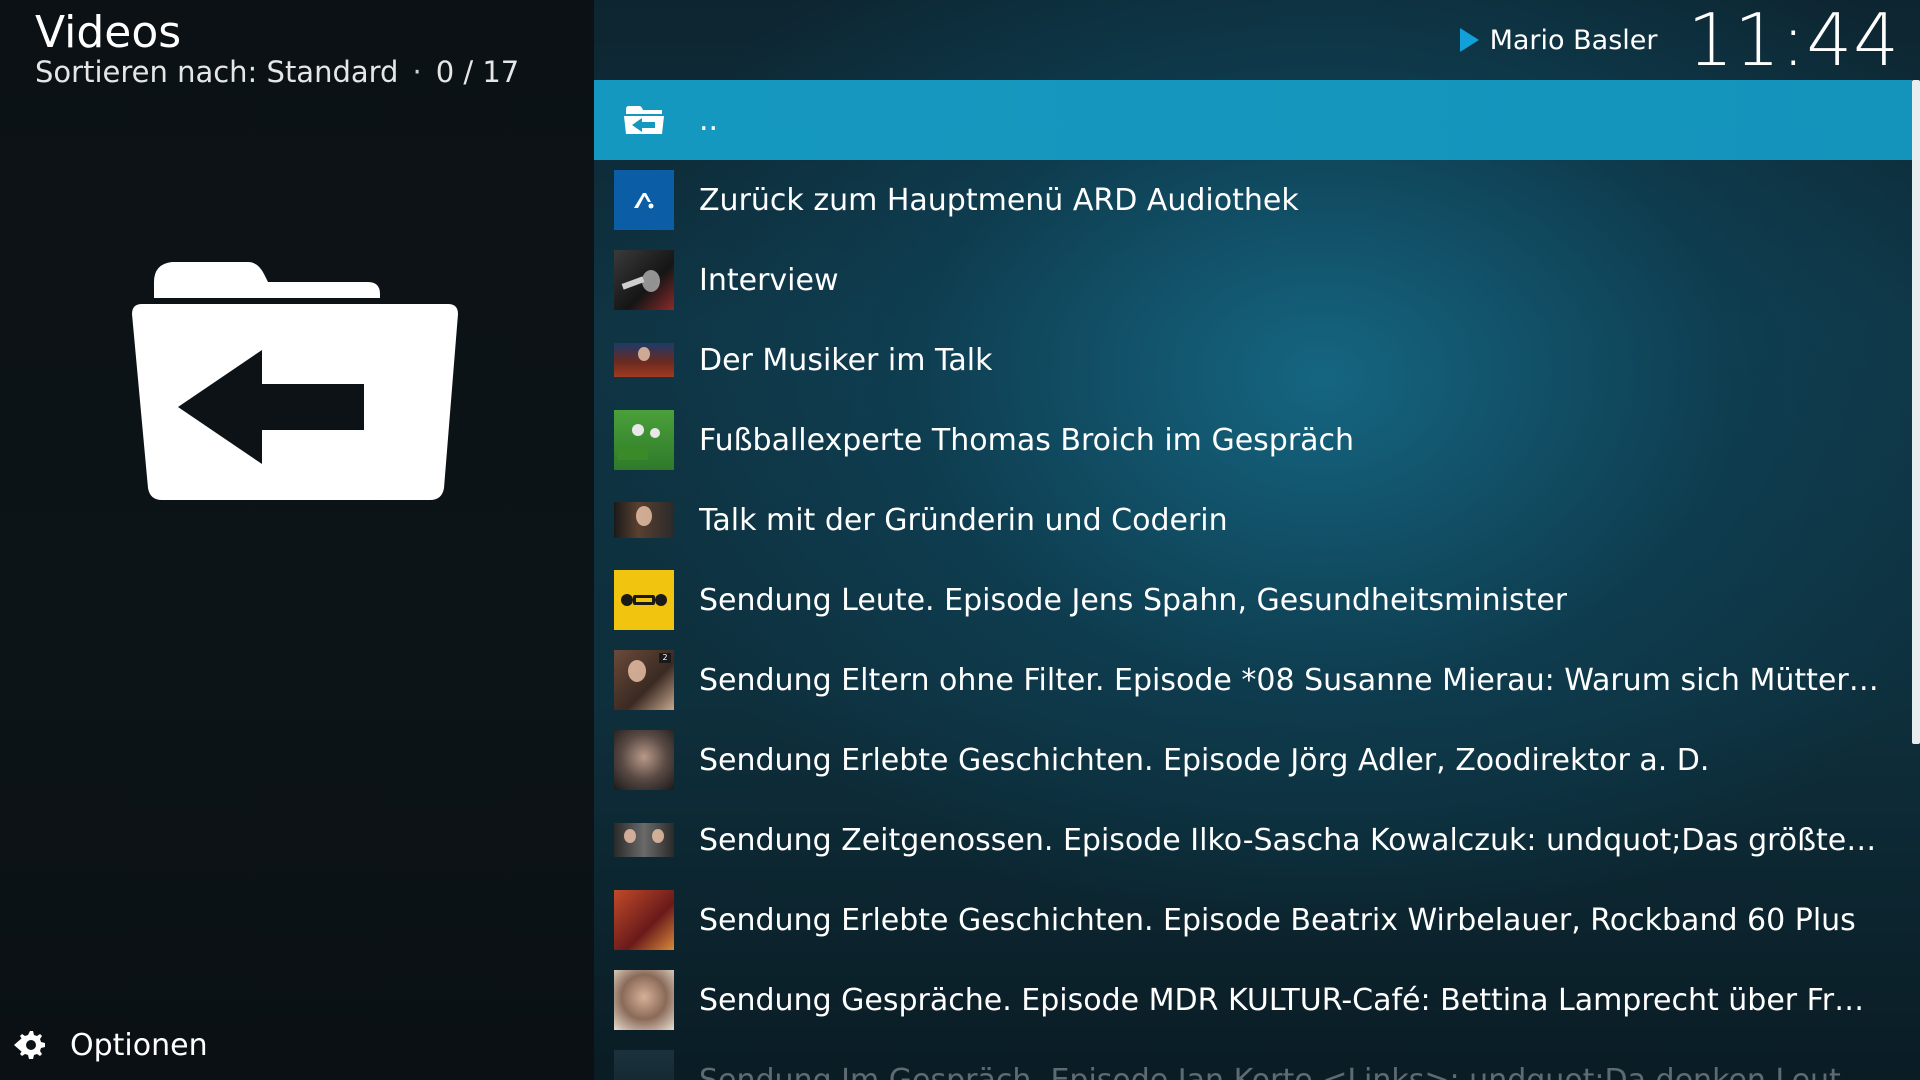 The width and height of the screenshot is (1920, 1080). What do you see at coordinates (1916, 412) in the screenshot?
I see `scrollbar` at bounding box center [1916, 412].